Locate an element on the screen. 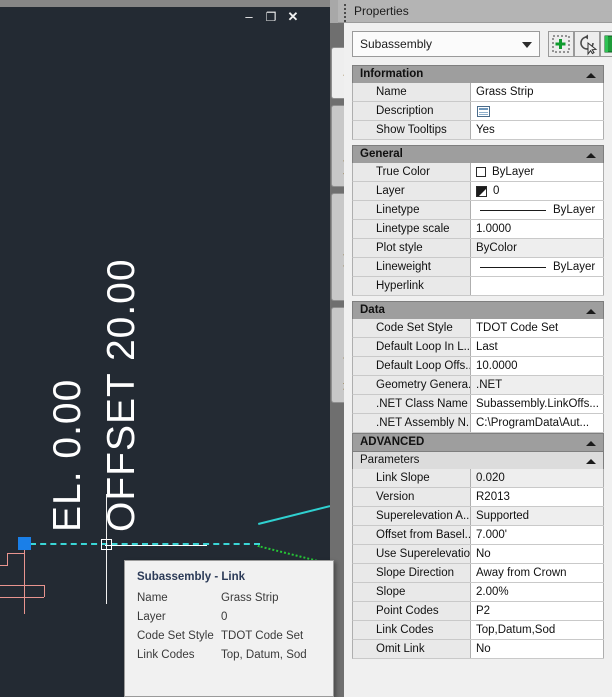 The width and height of the screenshot is (612, 697). property-row: Slope 2.00% is located at coordinates (478, 592).